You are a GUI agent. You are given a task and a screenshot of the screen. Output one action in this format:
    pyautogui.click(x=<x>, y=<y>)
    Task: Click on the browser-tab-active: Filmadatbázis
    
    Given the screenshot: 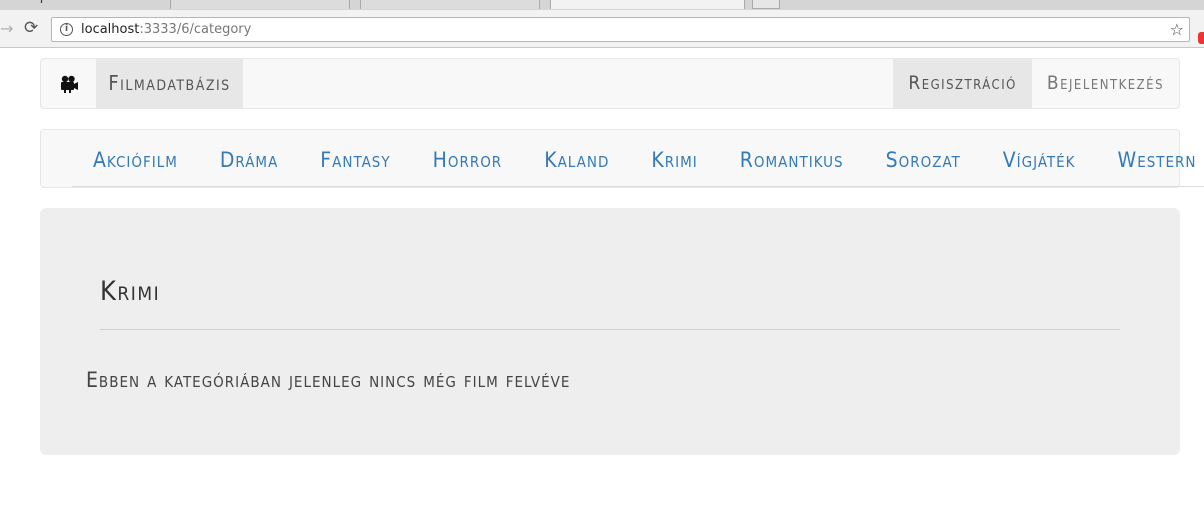 What is the action you would take?
    pyautogui.click(x=647, y=4)
    